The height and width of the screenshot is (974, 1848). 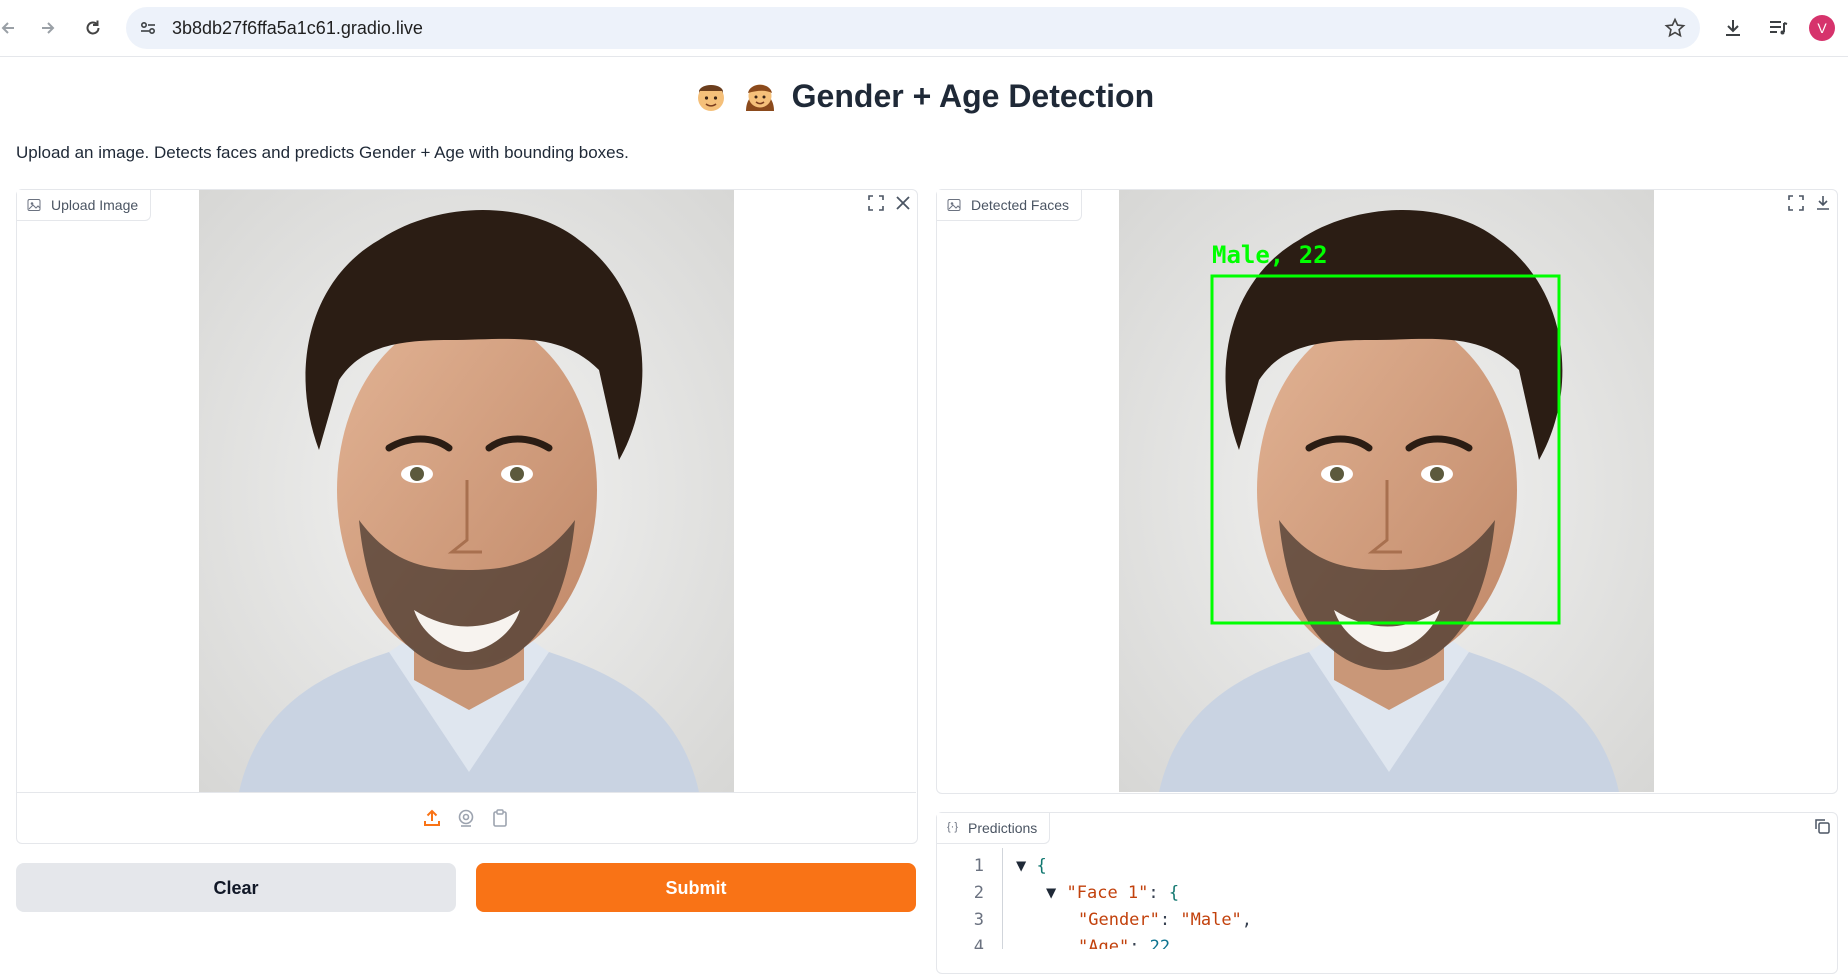 I want to click on profile-avatar: V, so click(x=1822, y=28).